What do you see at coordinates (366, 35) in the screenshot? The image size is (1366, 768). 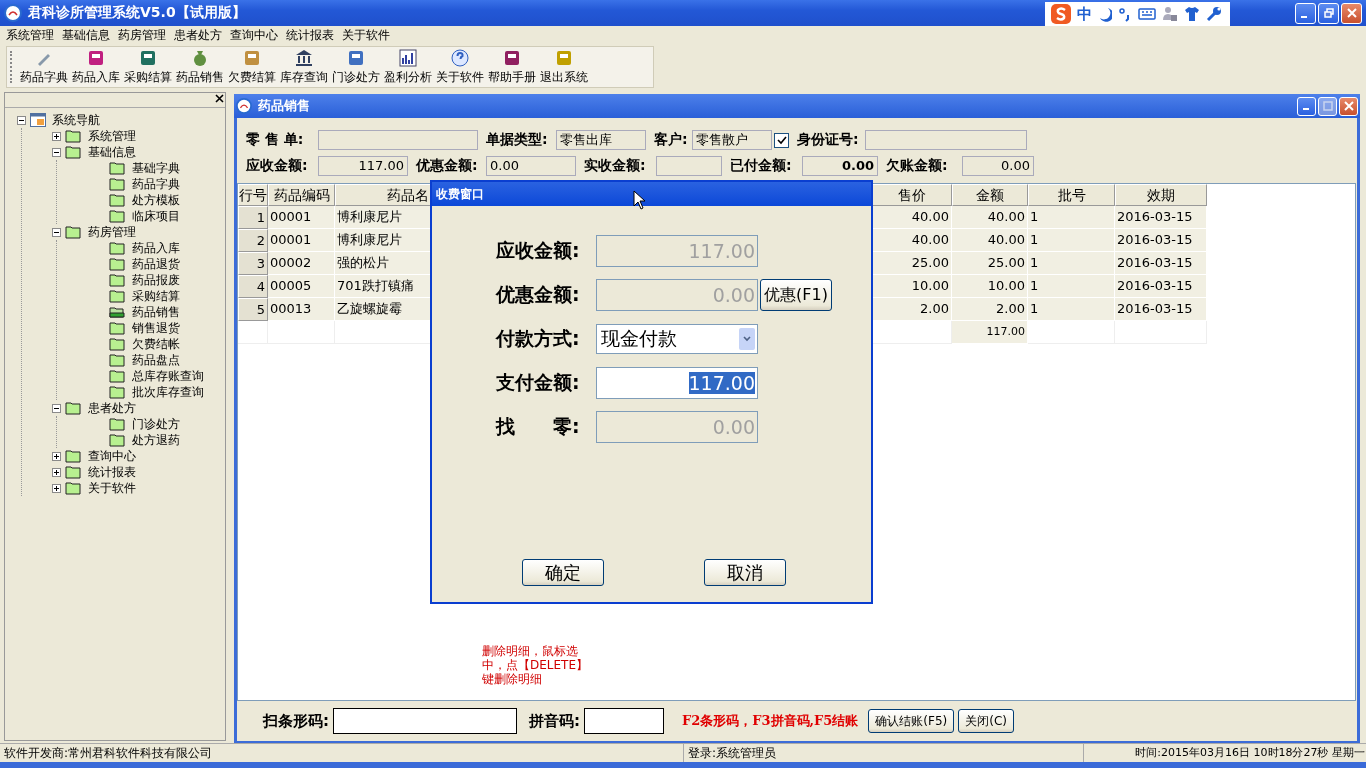 I see `menu-item: 关于软件` at bounding box center [366, 35].